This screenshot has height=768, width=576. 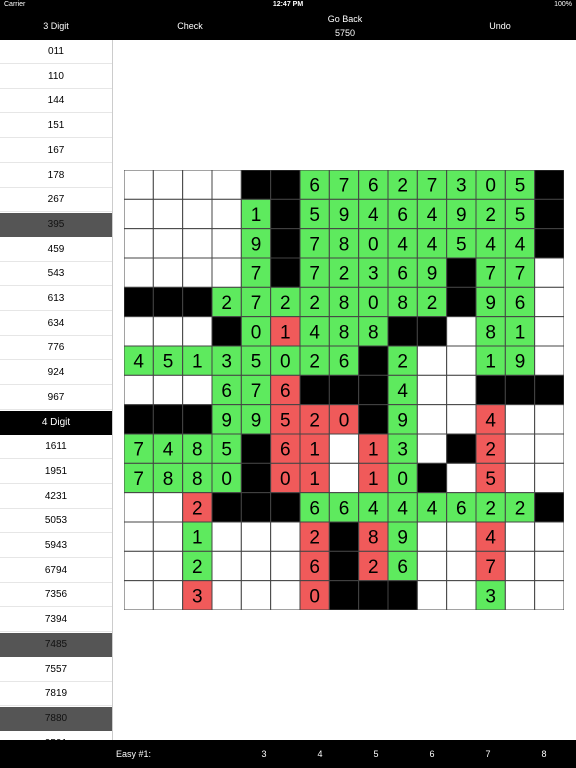 I want to click on word-list-item: 7819, so click(x=56, y=694).